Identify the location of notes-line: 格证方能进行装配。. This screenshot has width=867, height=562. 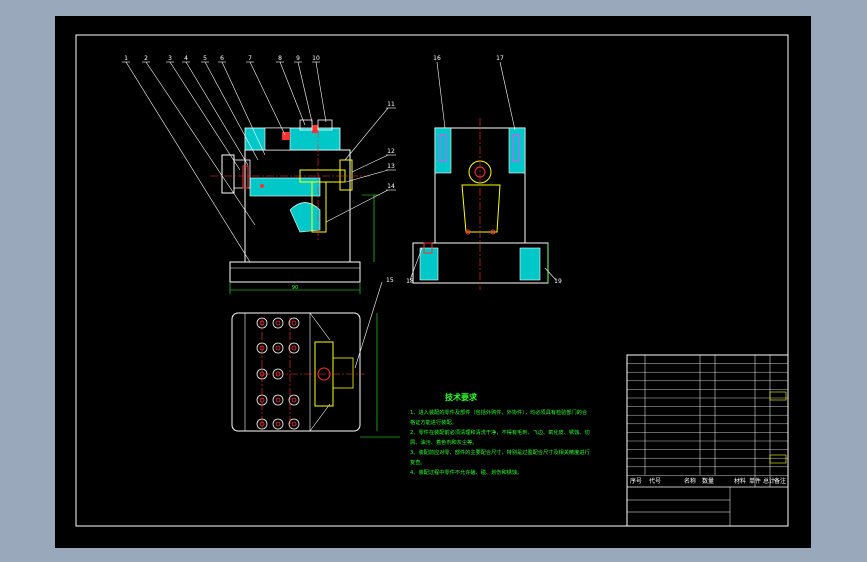
(433, 422).